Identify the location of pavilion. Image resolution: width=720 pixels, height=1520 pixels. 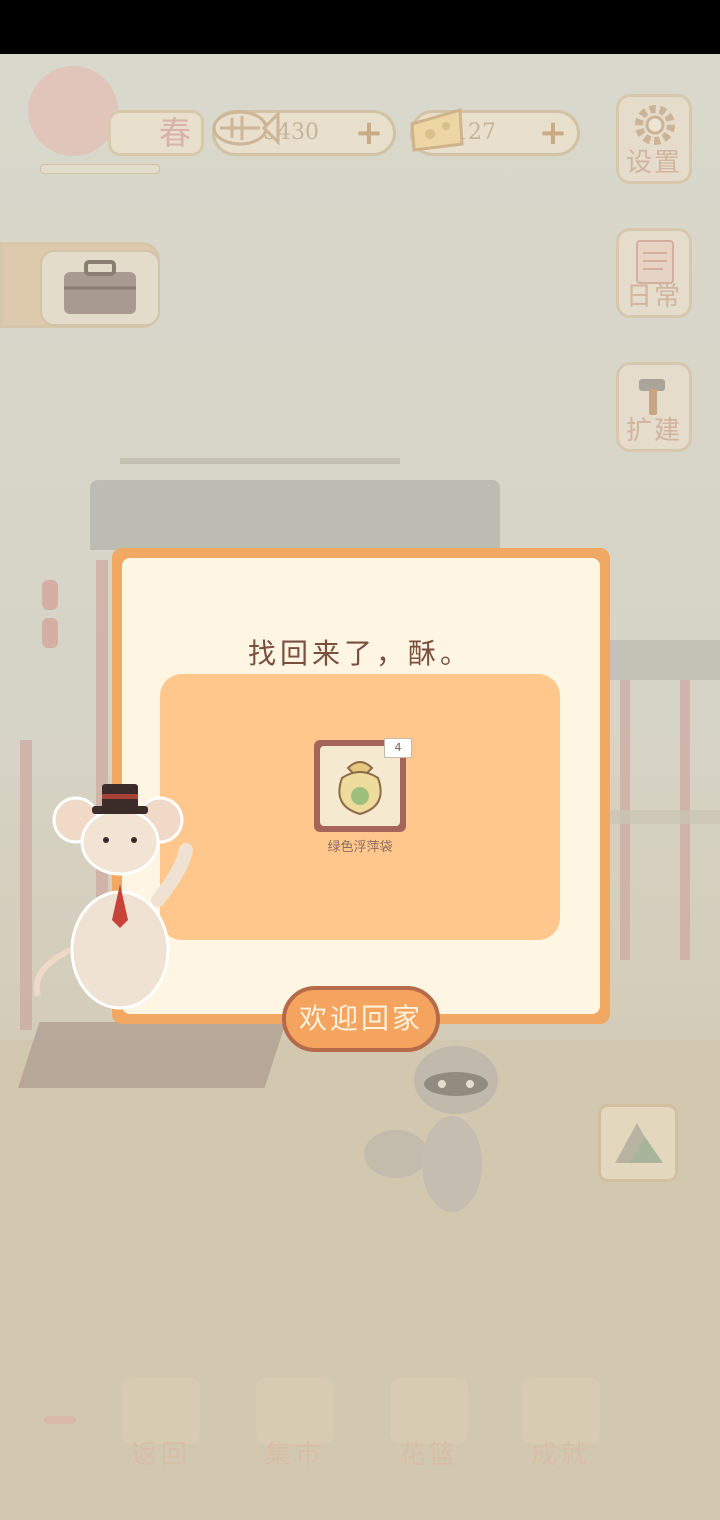
(660, 800).